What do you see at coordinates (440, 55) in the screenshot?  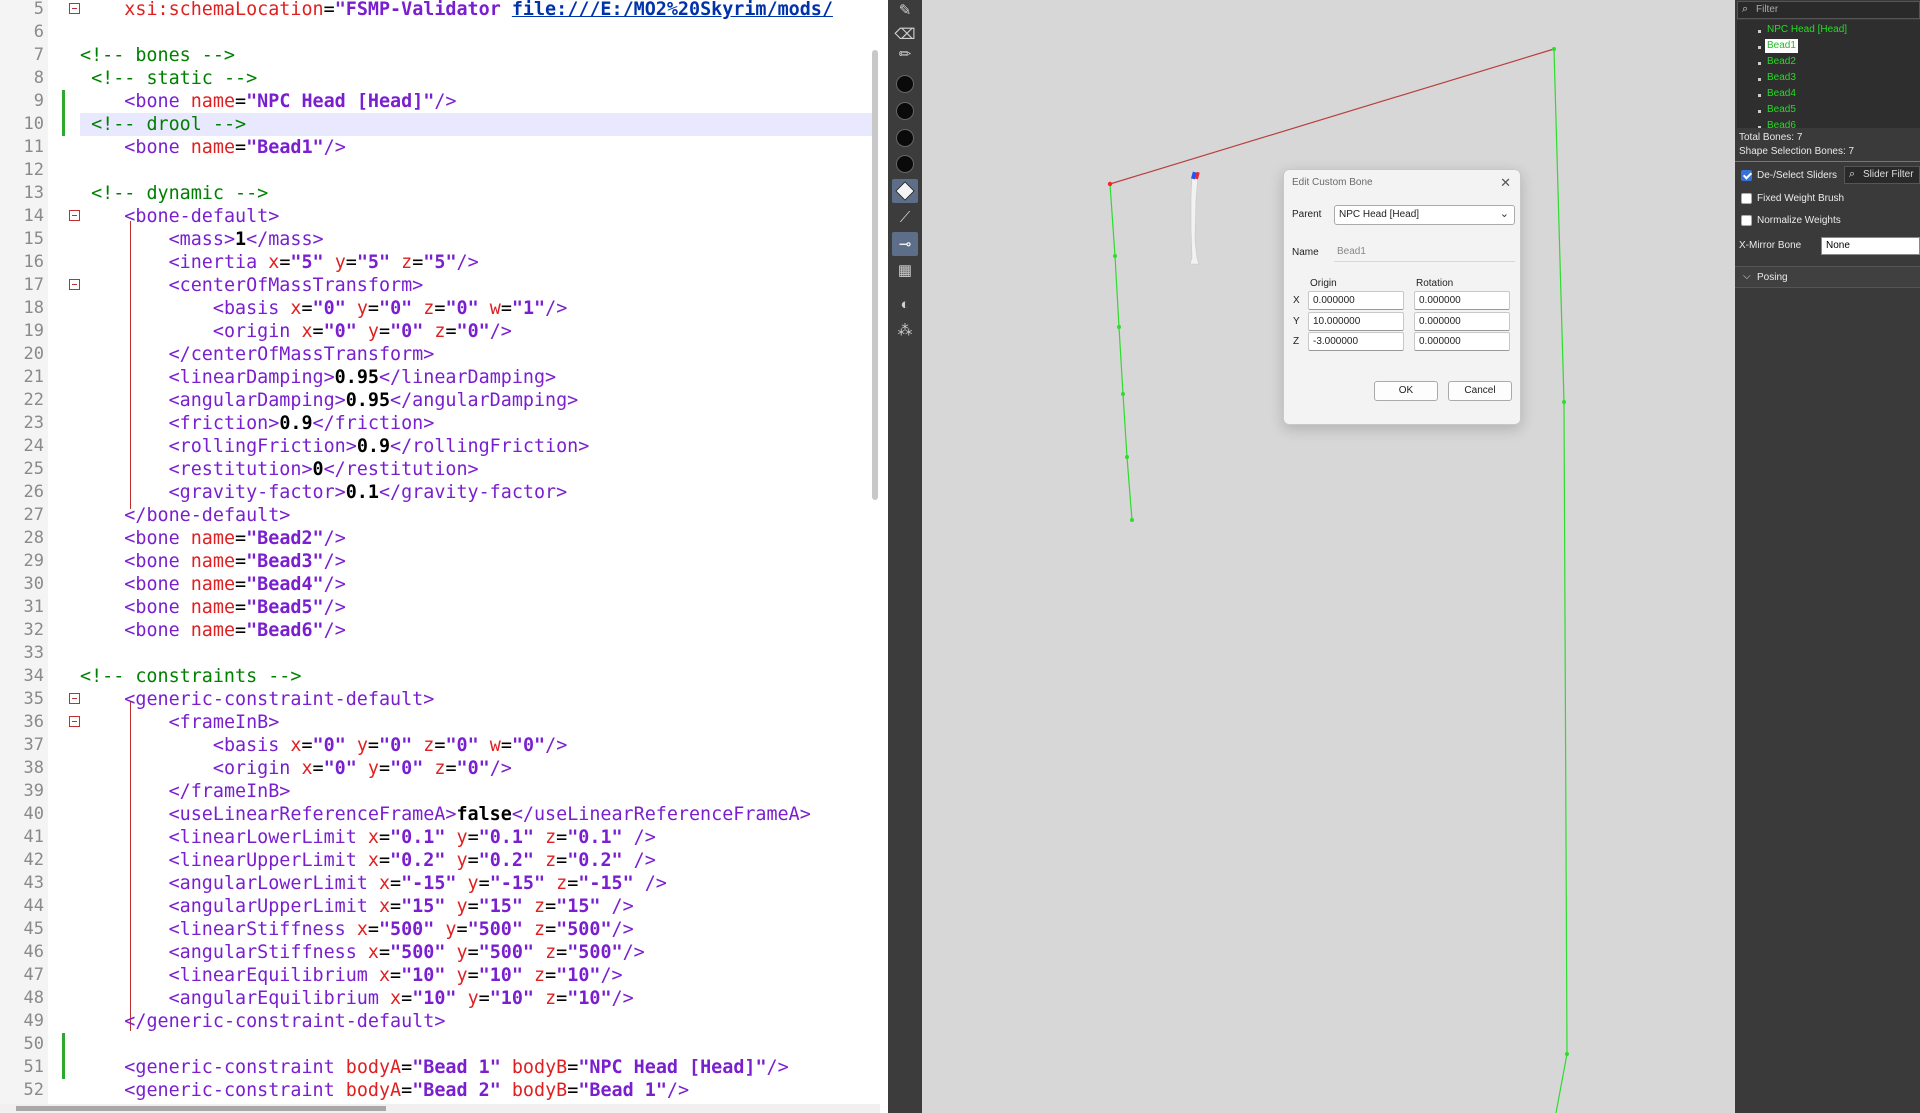 I see `code-line: 7 <!-- bones -->` at bounding box center [440, 55].